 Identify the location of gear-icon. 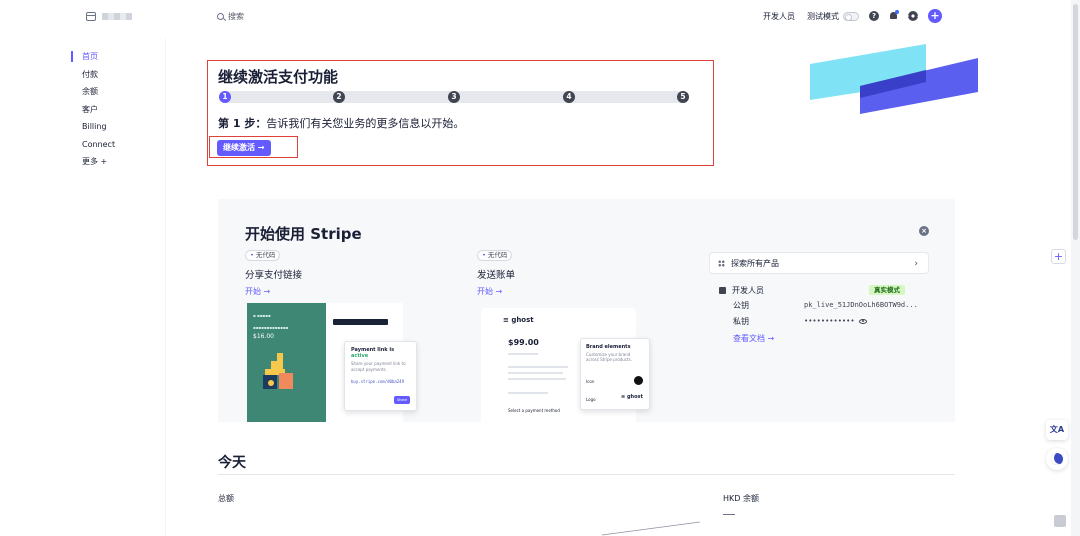
(913, 16).